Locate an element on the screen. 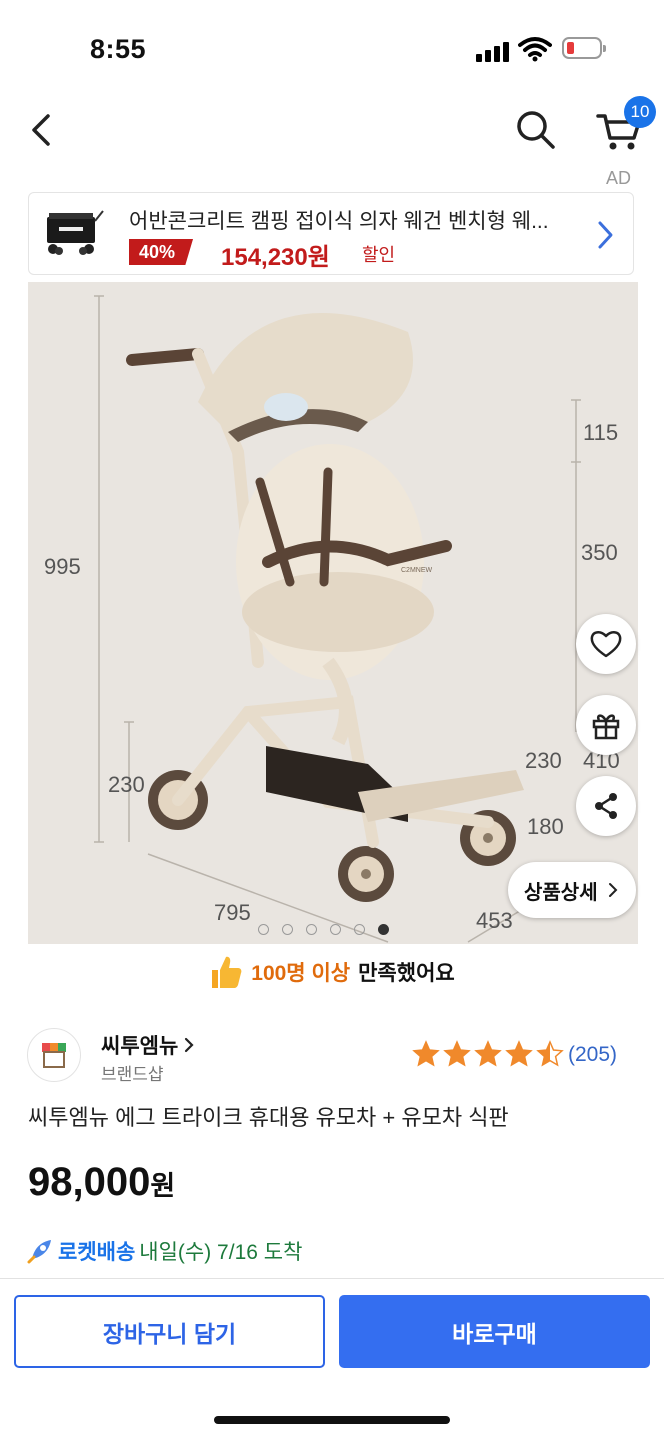  rating-stars is located at coordinates (488, 1054).